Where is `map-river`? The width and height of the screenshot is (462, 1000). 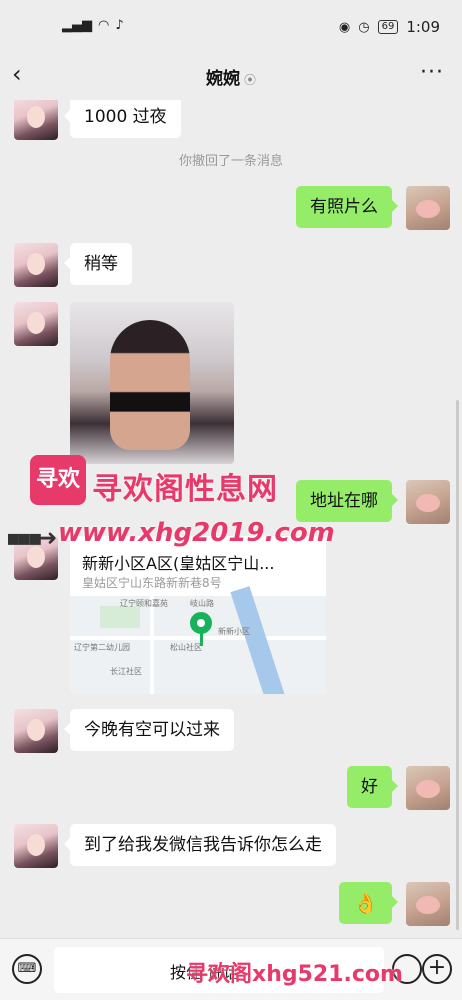 map-river is located at coordinates (260, 640).